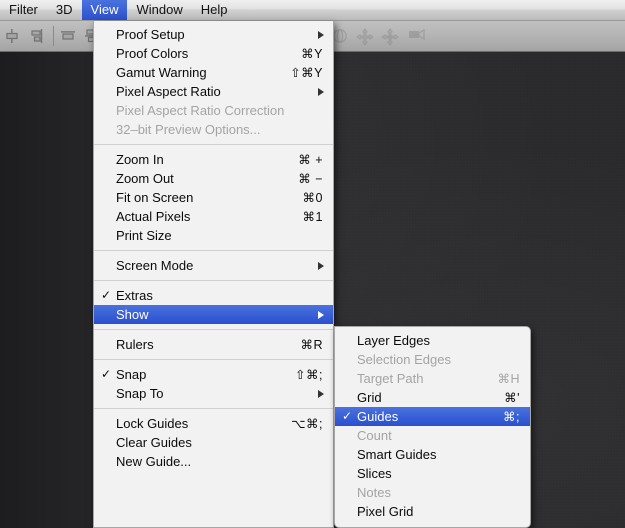  Describe the element at coordinates (68, 38) in the screenshot. I see `distribute-top-edges-icon` at that location.